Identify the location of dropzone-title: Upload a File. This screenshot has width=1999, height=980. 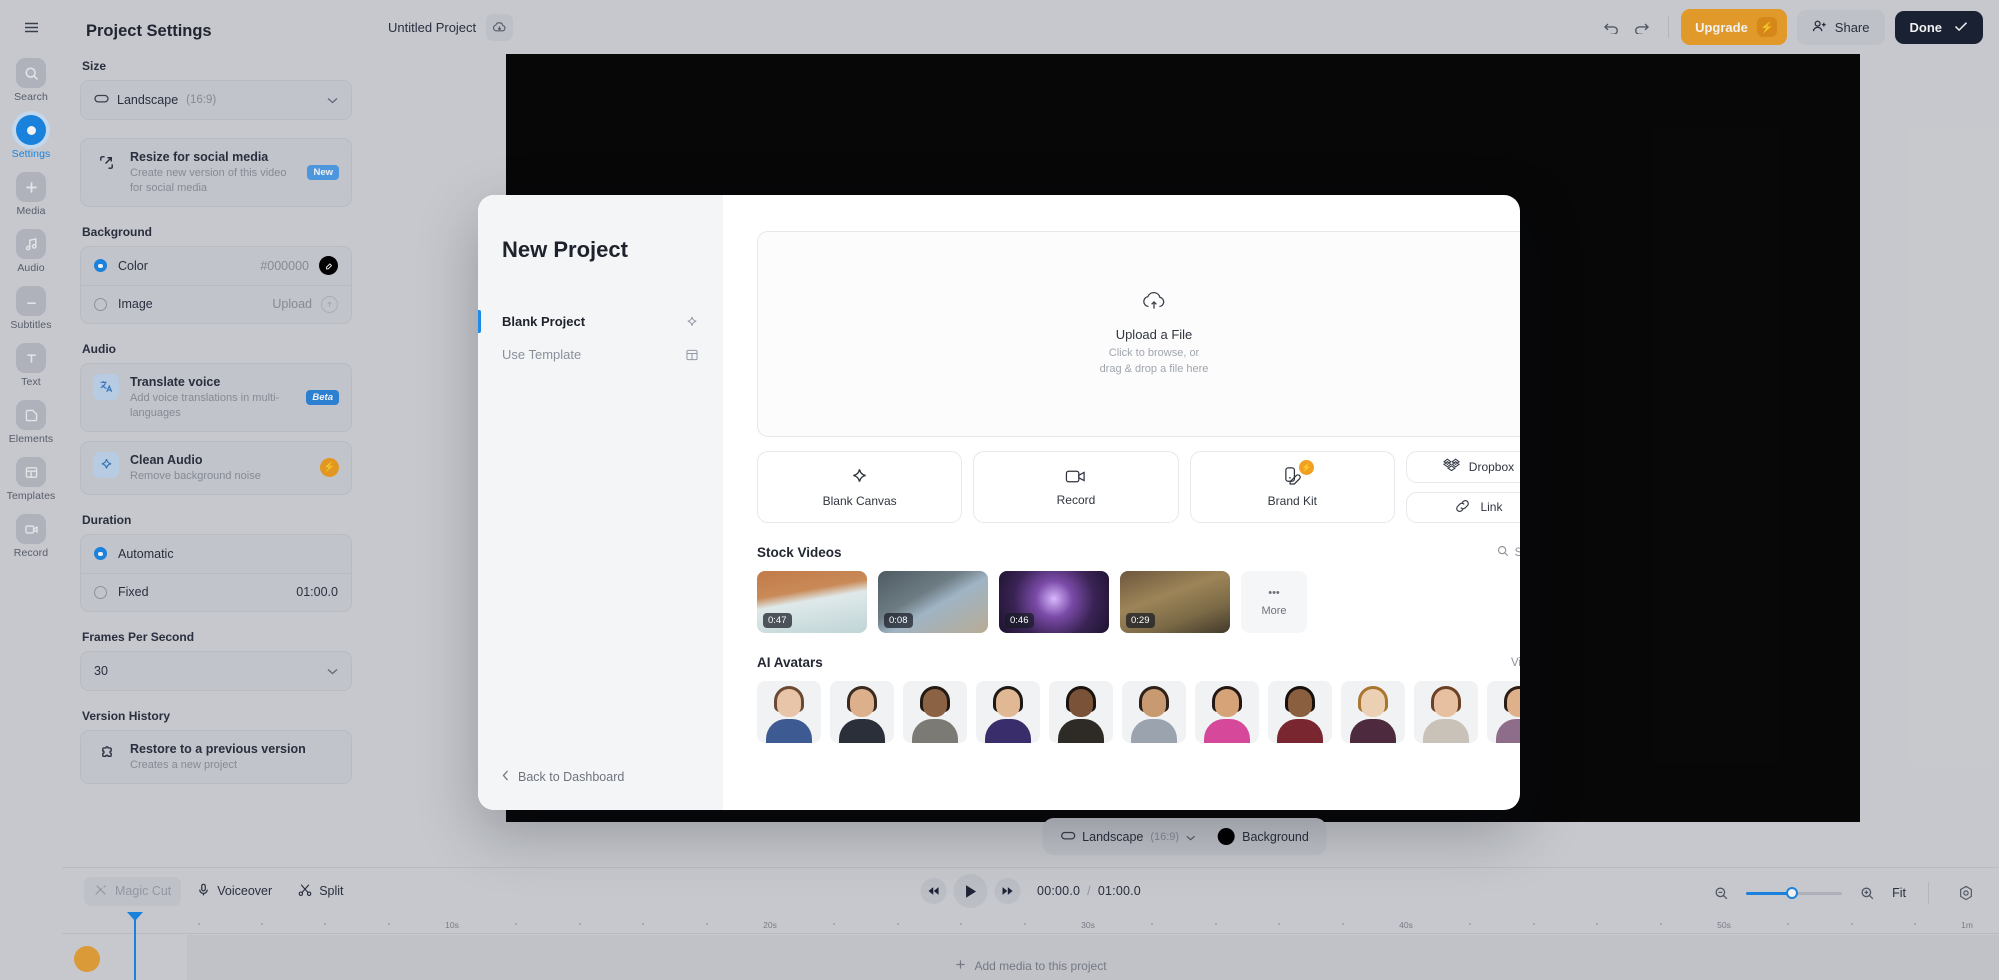
(1154, 335).